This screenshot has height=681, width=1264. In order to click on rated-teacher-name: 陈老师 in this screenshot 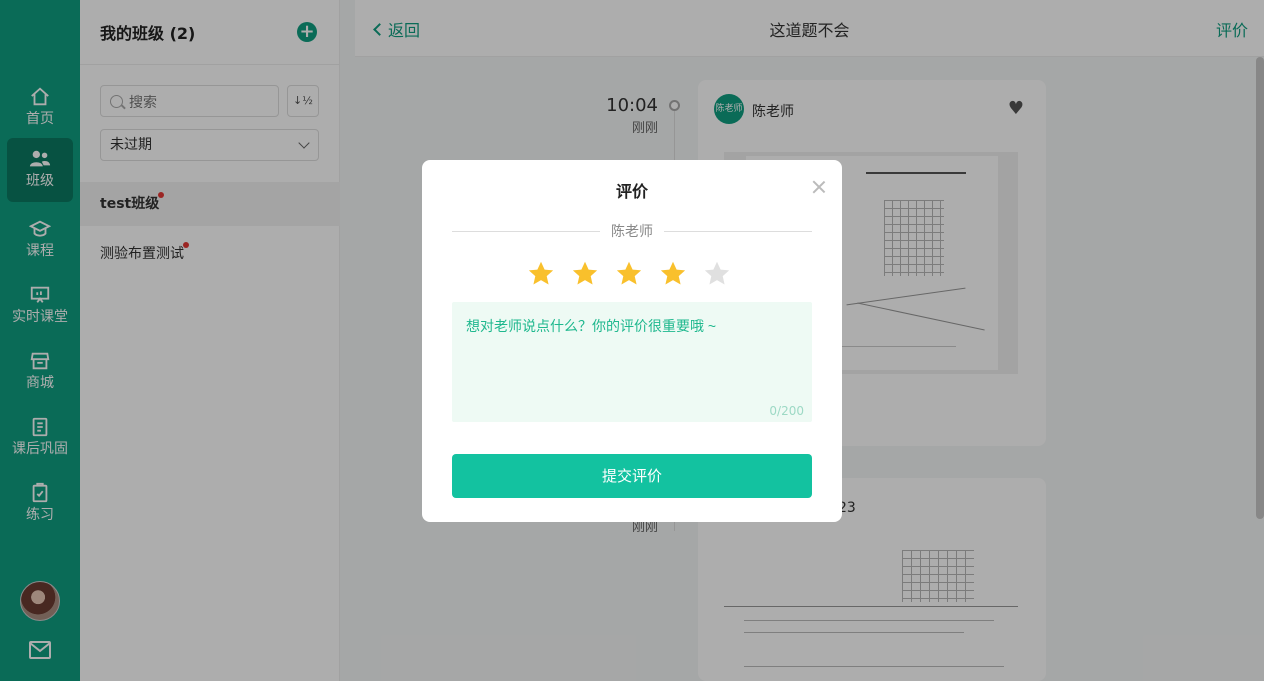, I will do `click(632, 232)`.